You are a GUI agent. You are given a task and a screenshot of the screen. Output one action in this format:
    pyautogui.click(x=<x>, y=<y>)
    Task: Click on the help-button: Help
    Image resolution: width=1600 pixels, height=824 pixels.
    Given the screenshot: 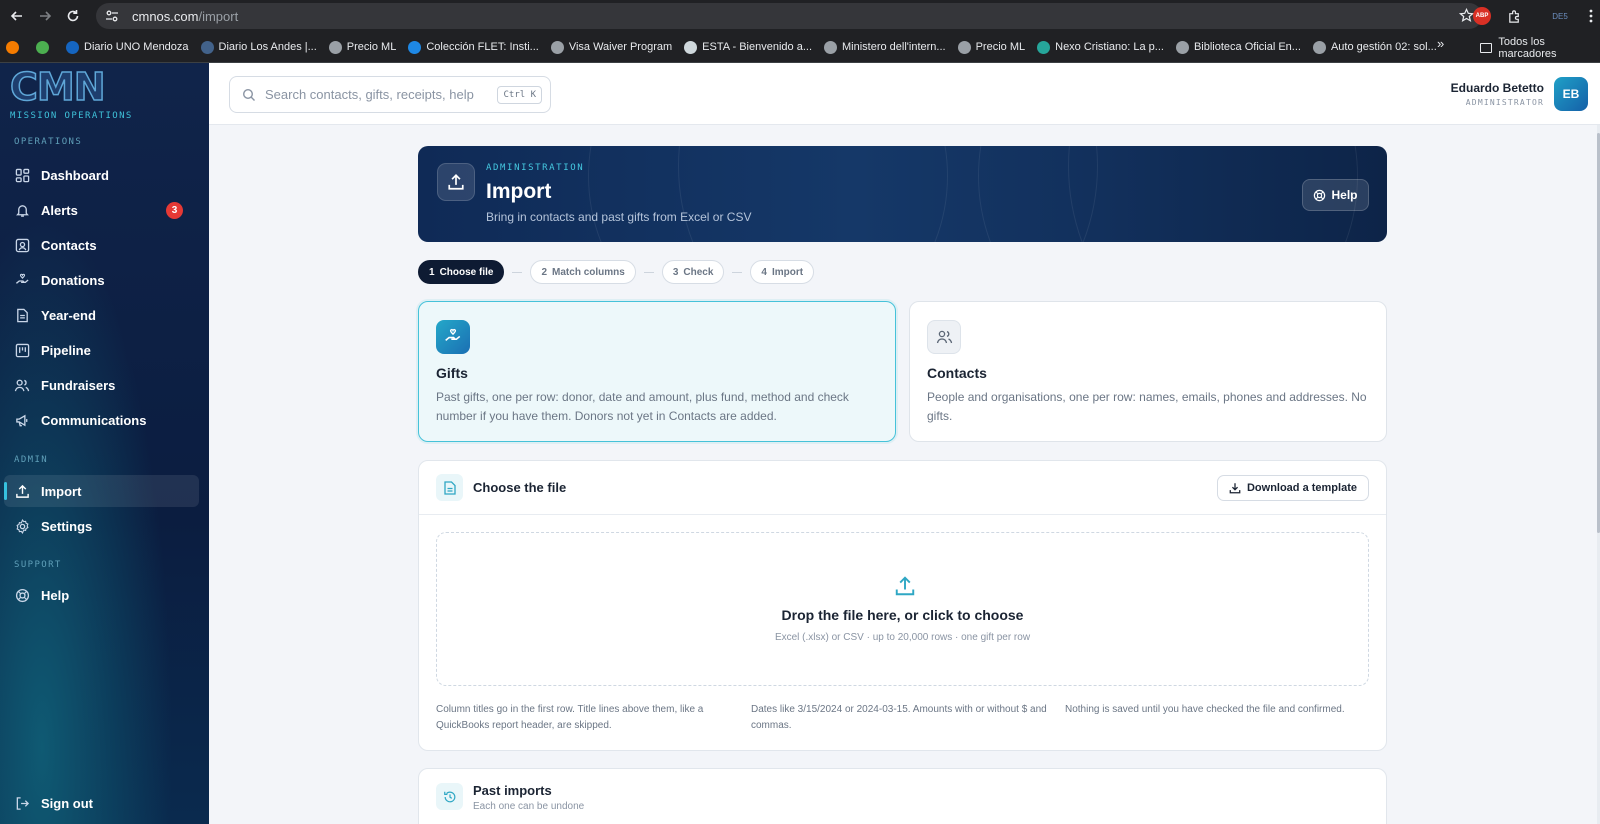 What is the action you would take?
    pyautogui.click(x=1335, y=195)
    